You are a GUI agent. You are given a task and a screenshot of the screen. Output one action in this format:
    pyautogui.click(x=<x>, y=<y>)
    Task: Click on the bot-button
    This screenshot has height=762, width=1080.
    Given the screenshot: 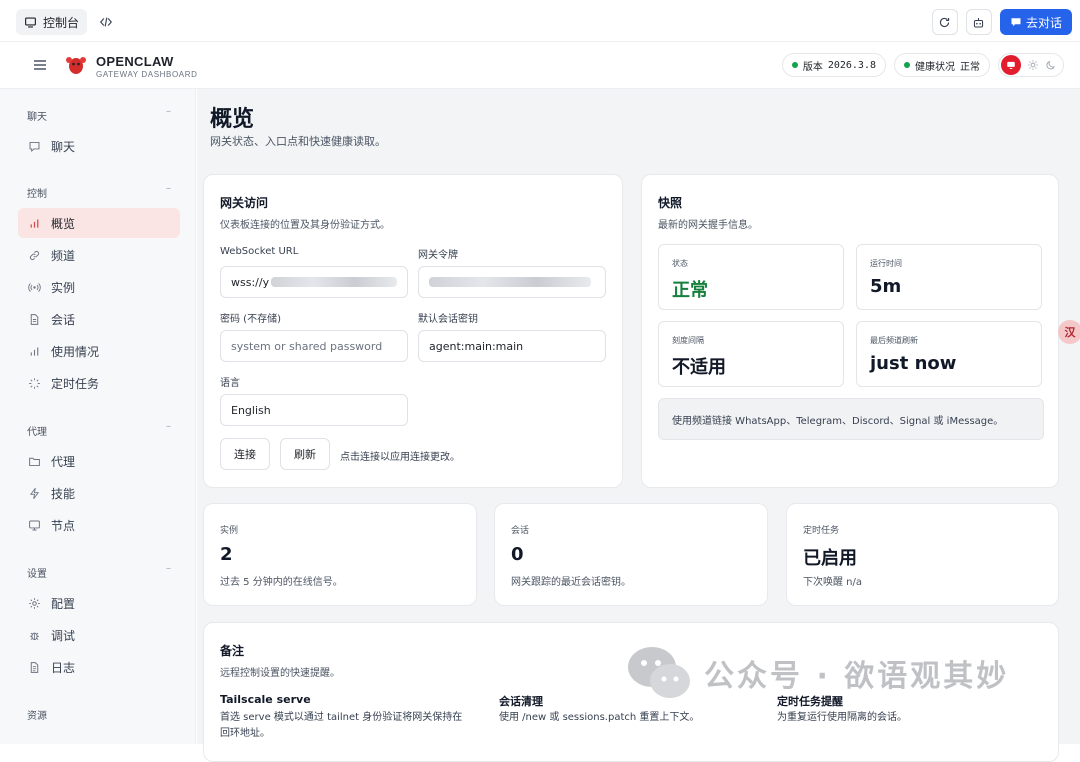 What is the action you would take?
    pyautogui.click(x=978, y=22)
    